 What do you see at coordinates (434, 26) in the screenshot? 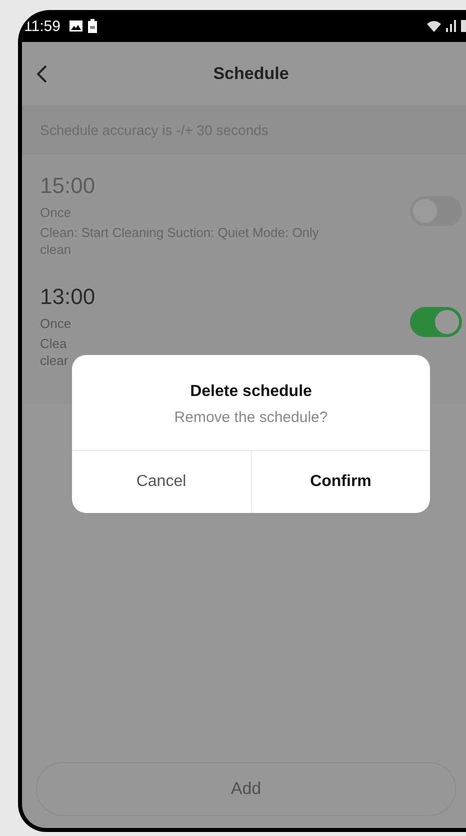
I see `wifi-icon` at bounding box center [434, 26].